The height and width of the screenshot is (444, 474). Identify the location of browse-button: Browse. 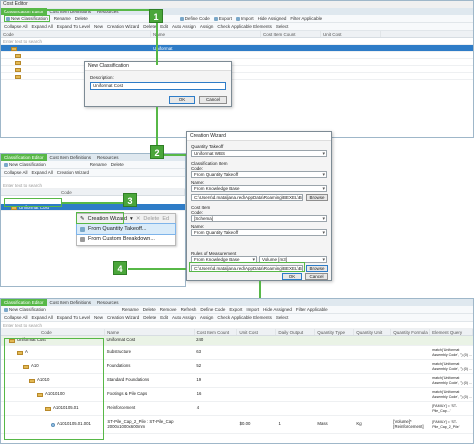
(317, 197).